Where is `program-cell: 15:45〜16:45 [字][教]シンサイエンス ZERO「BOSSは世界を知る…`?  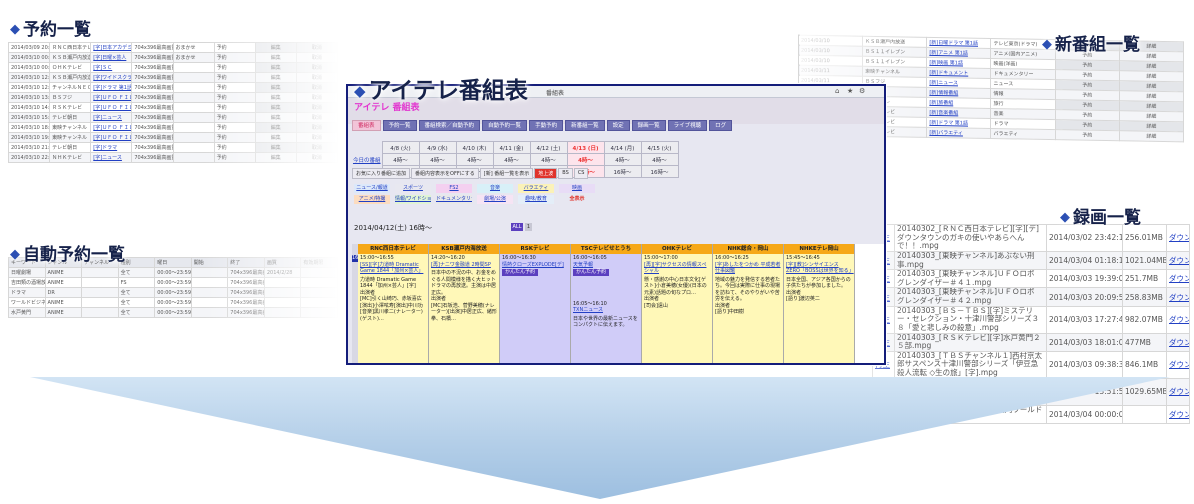 program-cell: 15:45〜16:45 [字][教]シンサイエンス ZERO「BOSSは世界を知る… is located at coordinates (819, 308).